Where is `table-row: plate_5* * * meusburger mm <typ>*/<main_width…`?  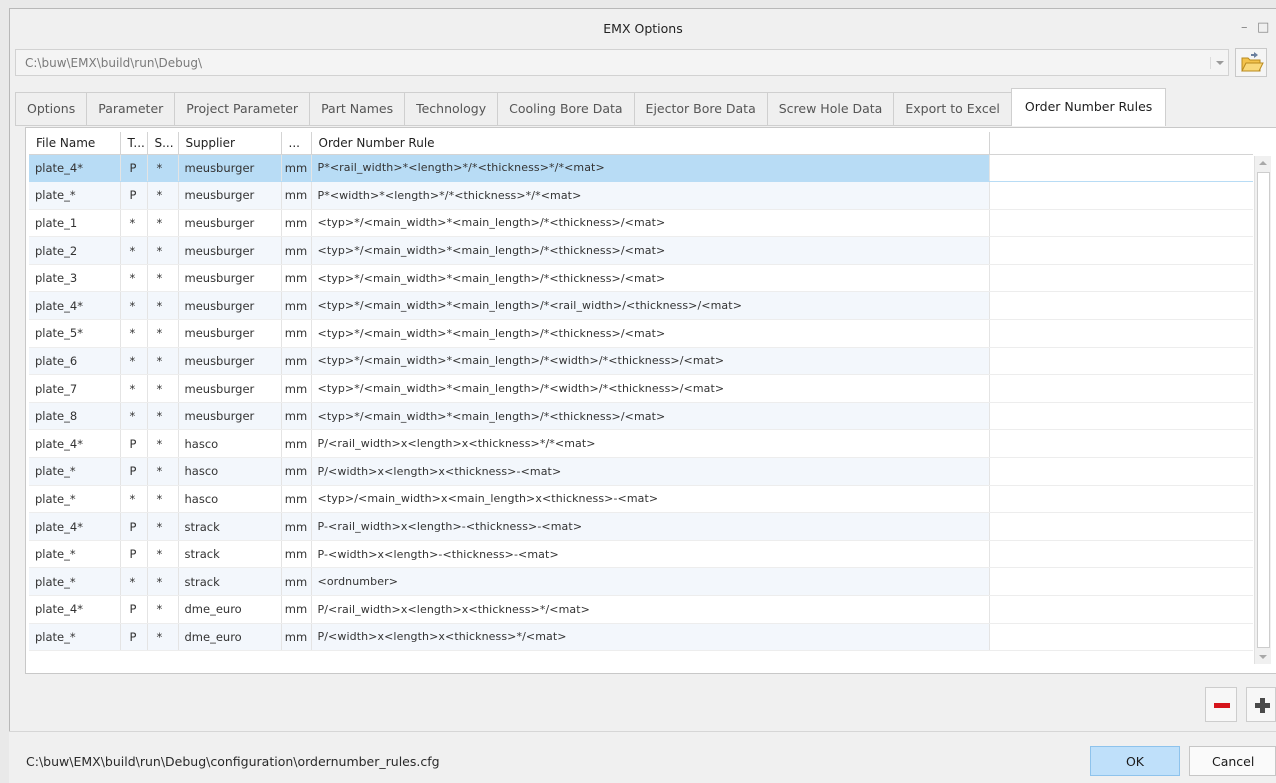
table-row: plate_5* * * meusburger mm <typ>*/<main_width… is located at coordinates (641, 333).